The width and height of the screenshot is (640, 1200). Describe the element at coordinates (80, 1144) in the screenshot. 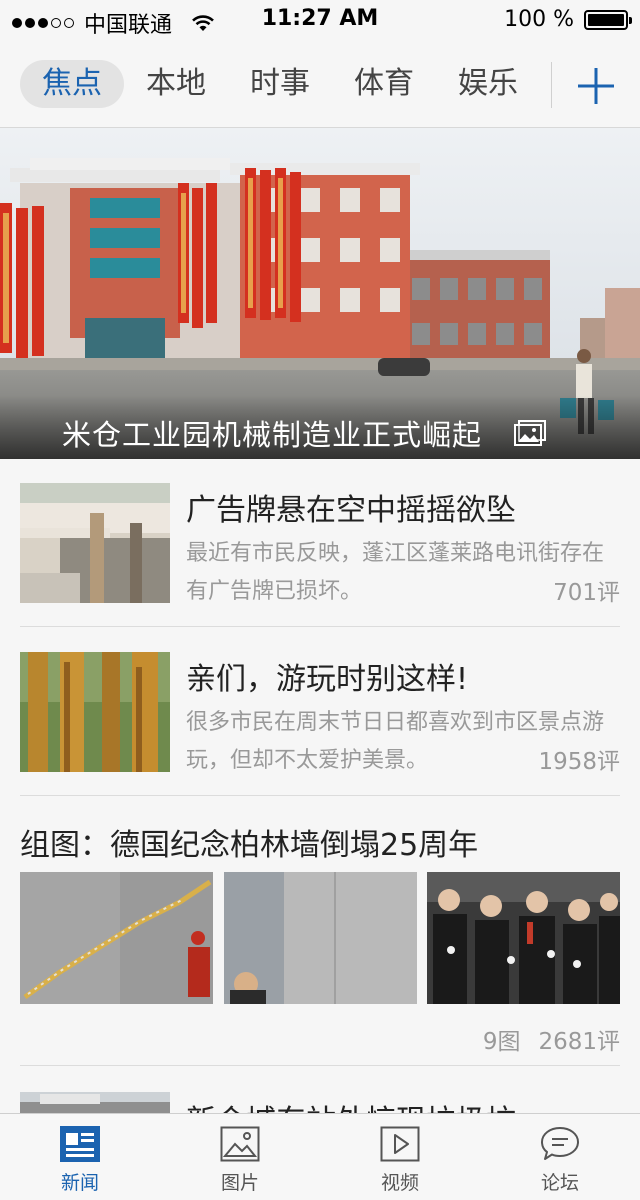

I see `news-icon` at that location.